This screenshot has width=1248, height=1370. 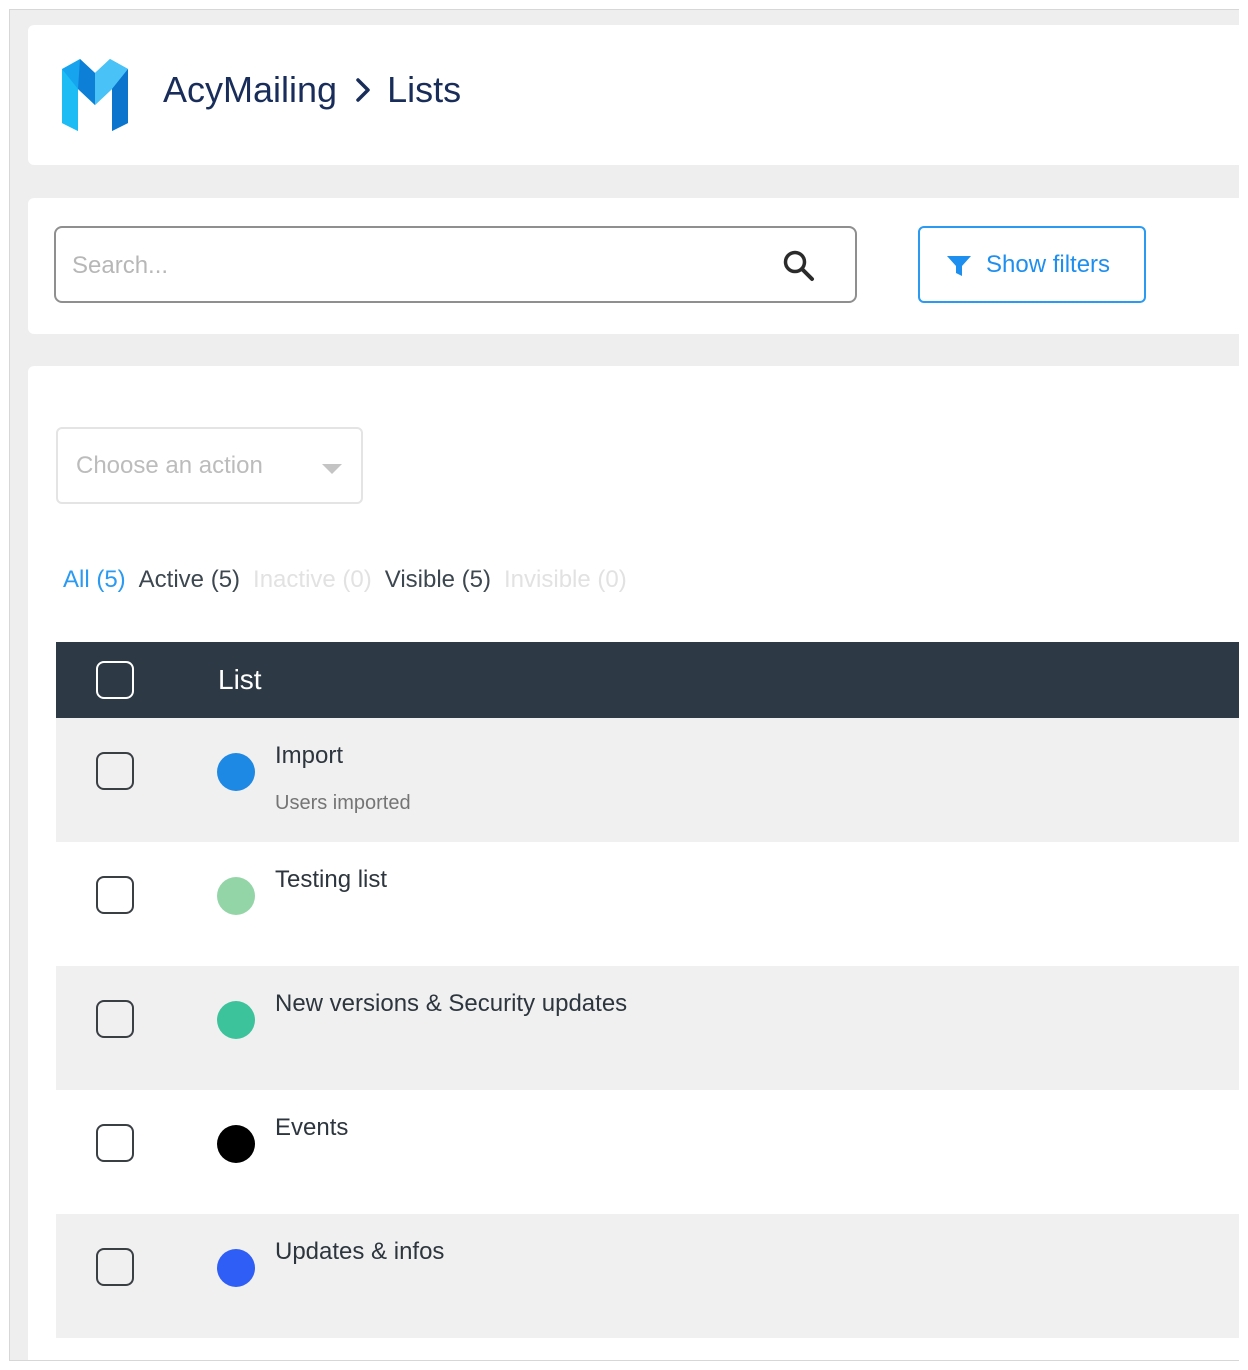 I want to click on table-header: List, so click(x=647, y=680).